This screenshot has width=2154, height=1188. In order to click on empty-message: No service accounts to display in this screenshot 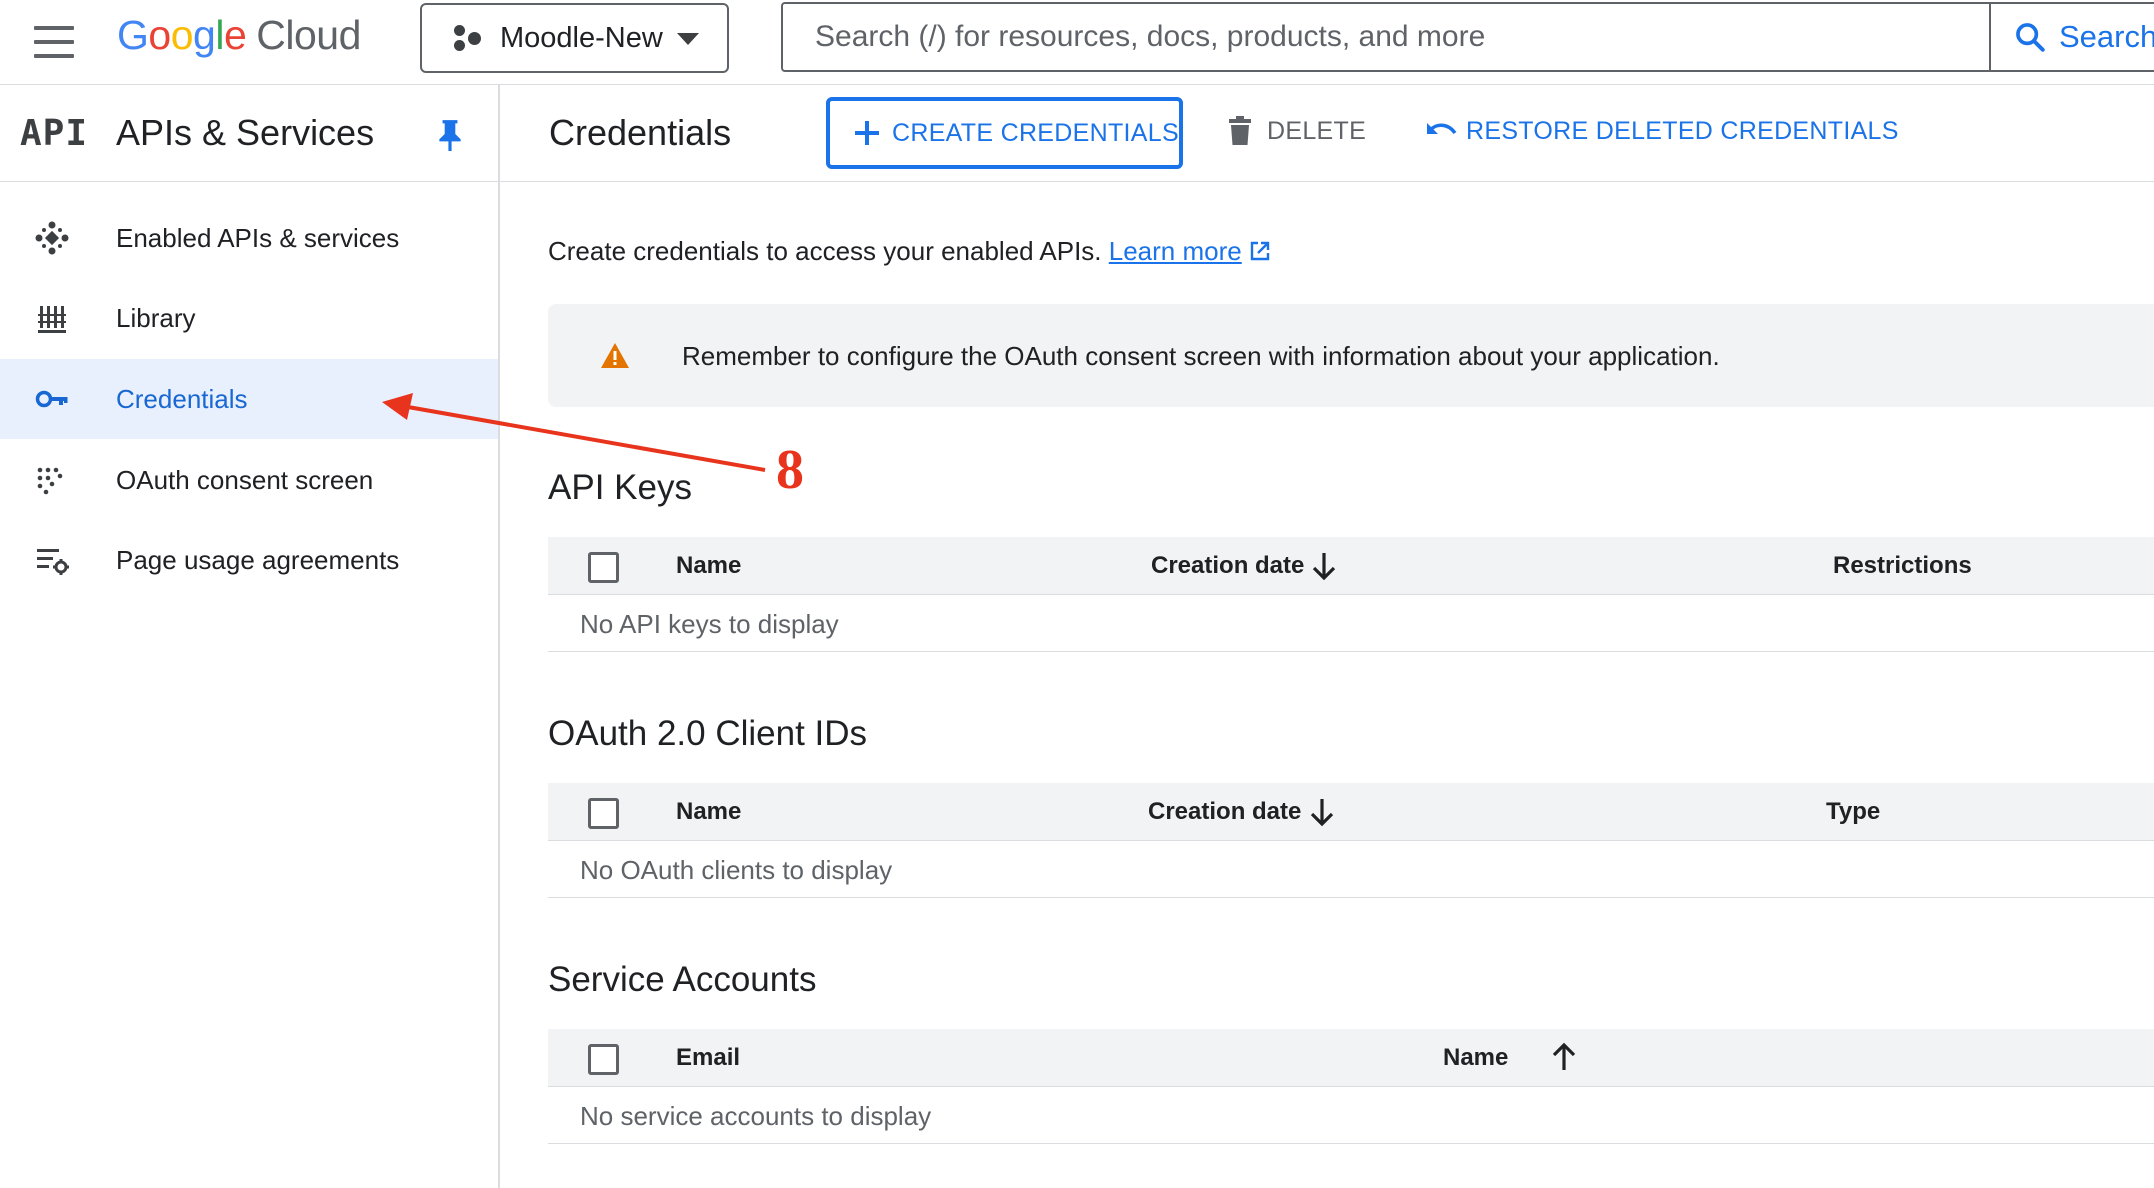, I will do `click(756, 1116)`.